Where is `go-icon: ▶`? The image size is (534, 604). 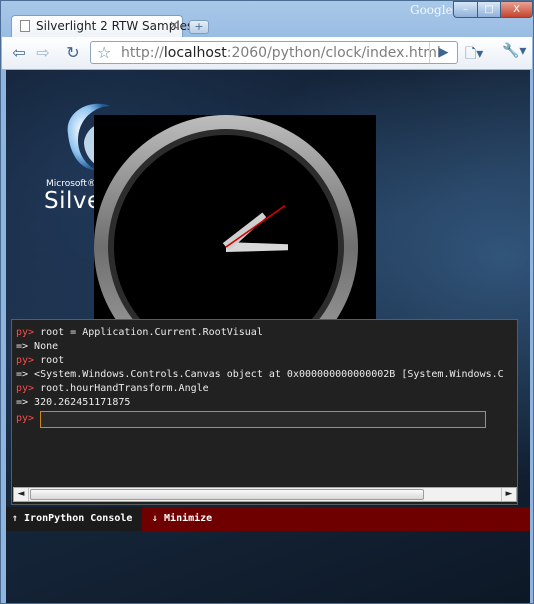 go-icon: ▶ is located at coordinates (443, 52).